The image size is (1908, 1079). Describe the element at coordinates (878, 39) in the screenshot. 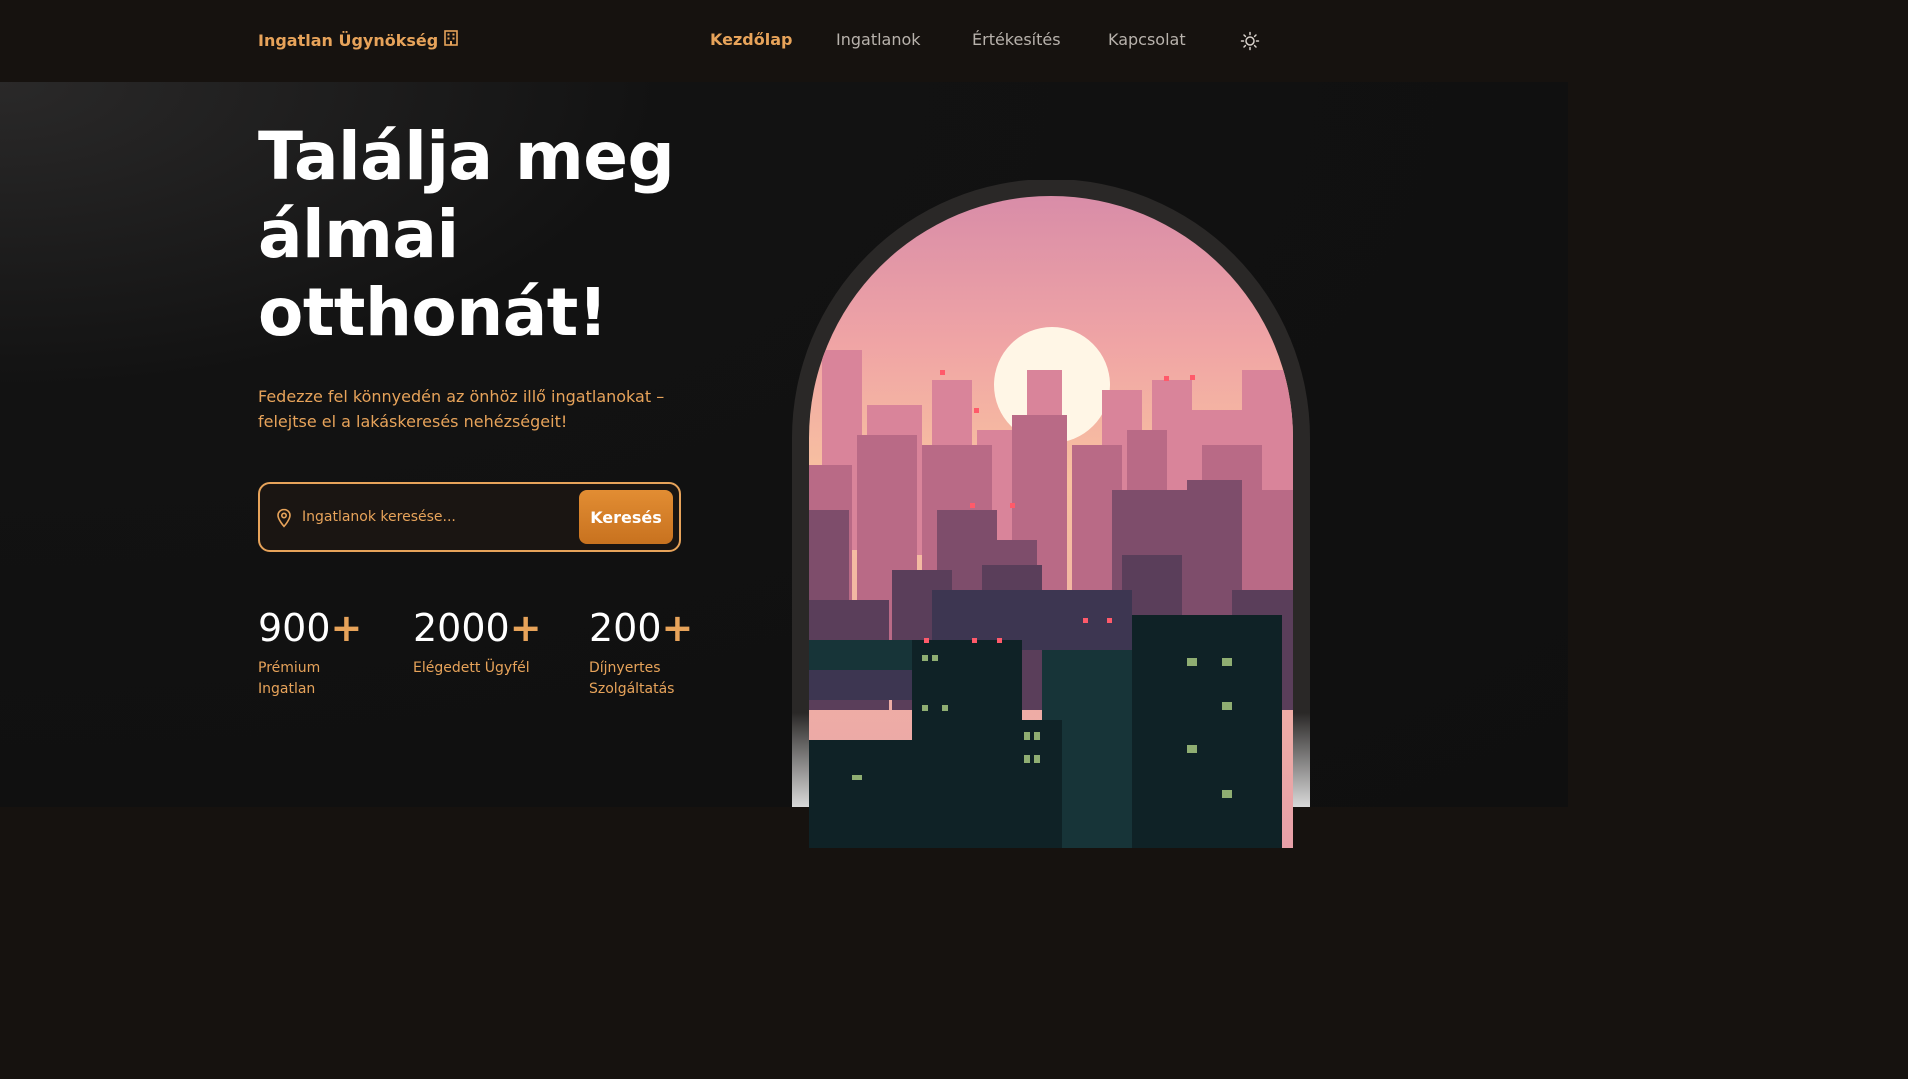

I see `nav-item-properties: Ingatlanok` at that location.